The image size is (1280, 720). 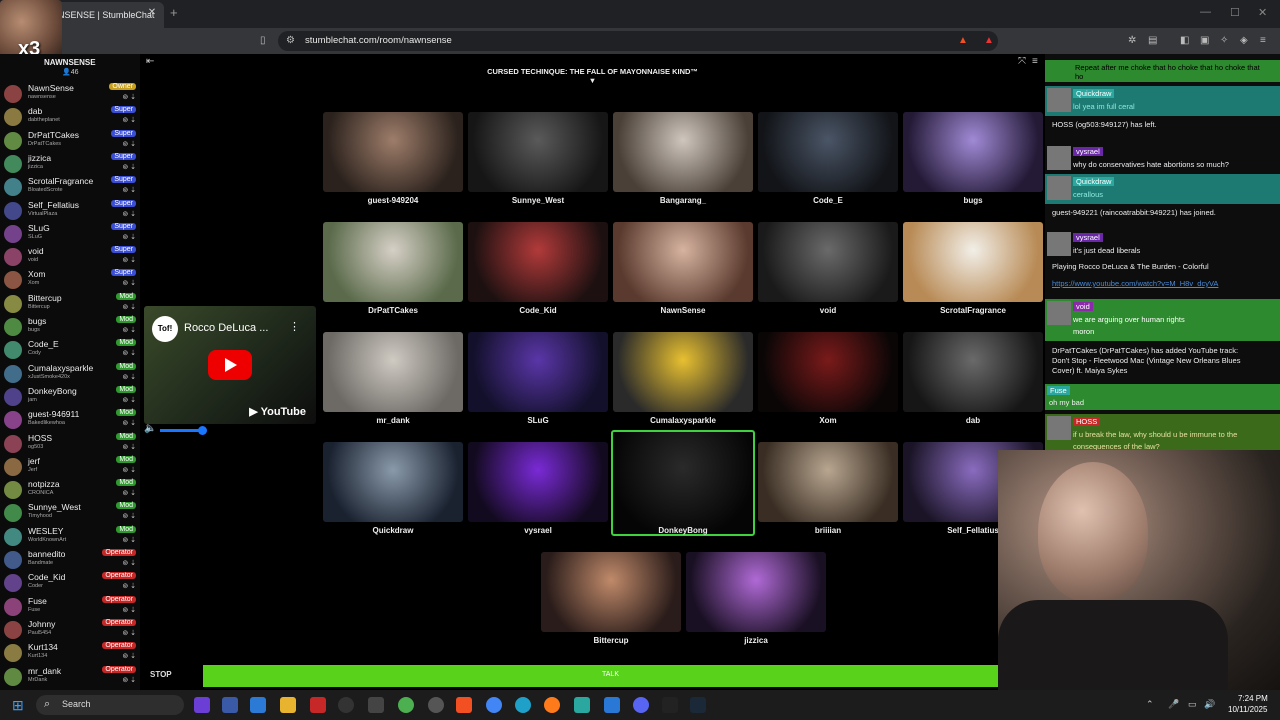 I want to click on user-name: Sunnye_West, so click(x=54, y=507).